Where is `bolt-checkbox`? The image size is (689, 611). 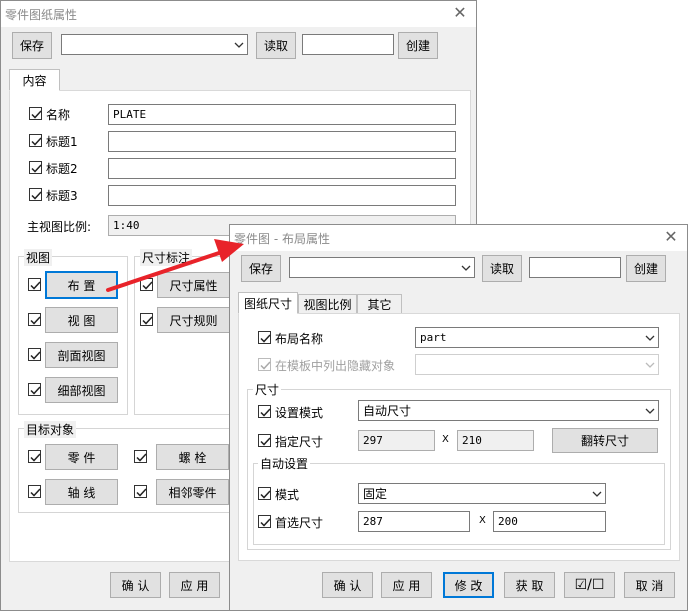
bolt-checkbox is located at coordinates (140, 456).